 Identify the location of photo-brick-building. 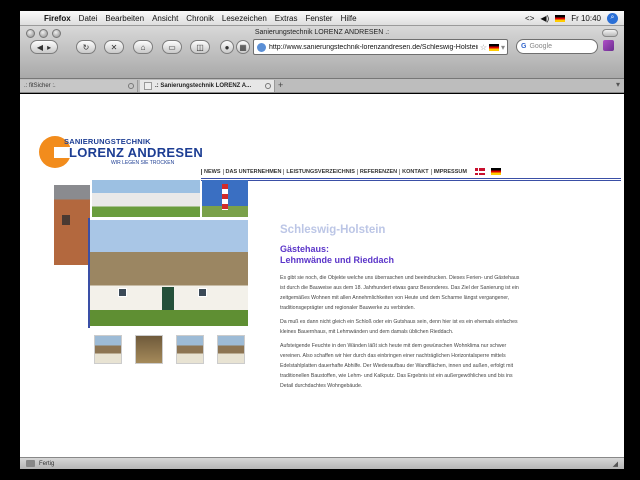
(72, 225).